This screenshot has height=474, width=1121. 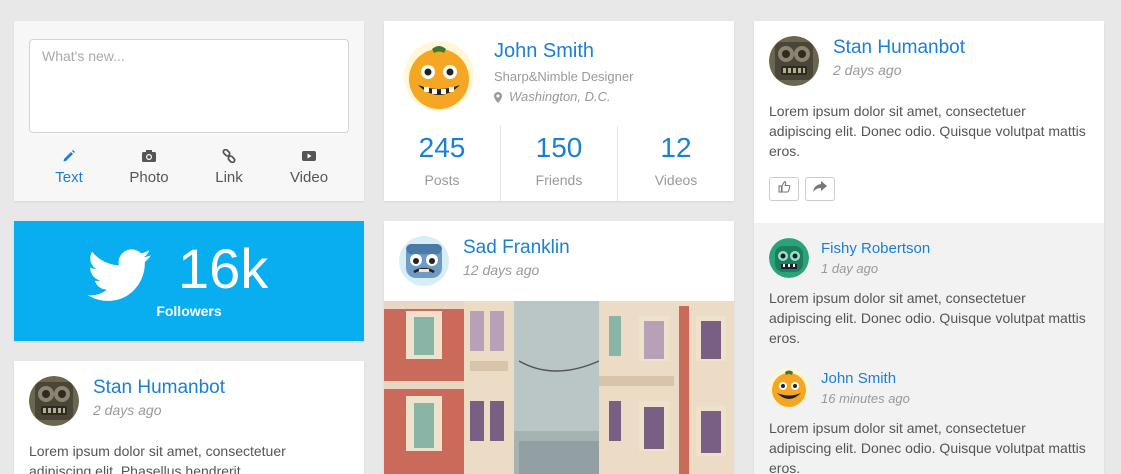 What do you see at coordinates (544, 51) in the screenshot?
I see `profile-name: John Smith` at bounding box center [544, 51].